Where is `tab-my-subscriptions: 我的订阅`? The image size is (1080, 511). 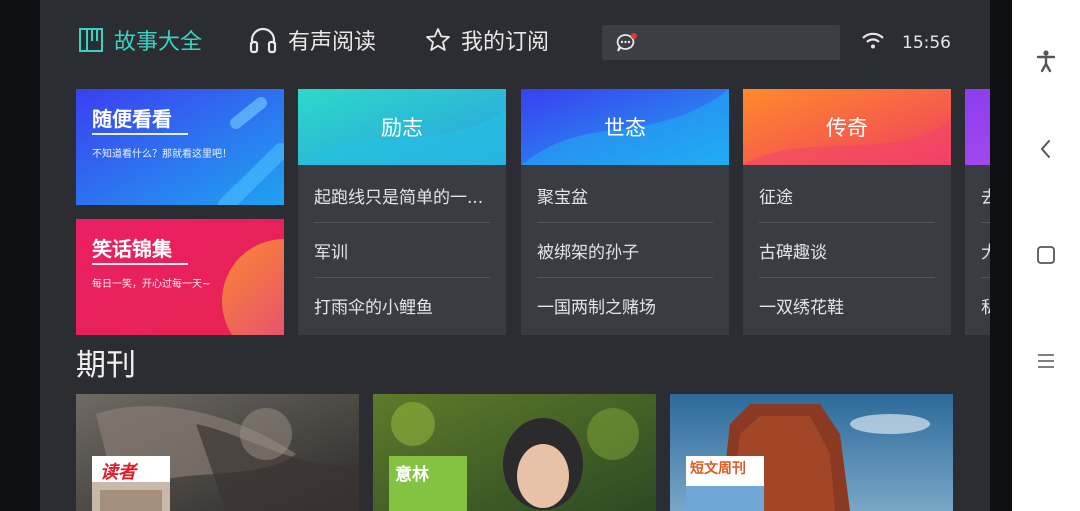
tab-my-subscriptions: 我的订阅 is located at coordinates (487, 40).